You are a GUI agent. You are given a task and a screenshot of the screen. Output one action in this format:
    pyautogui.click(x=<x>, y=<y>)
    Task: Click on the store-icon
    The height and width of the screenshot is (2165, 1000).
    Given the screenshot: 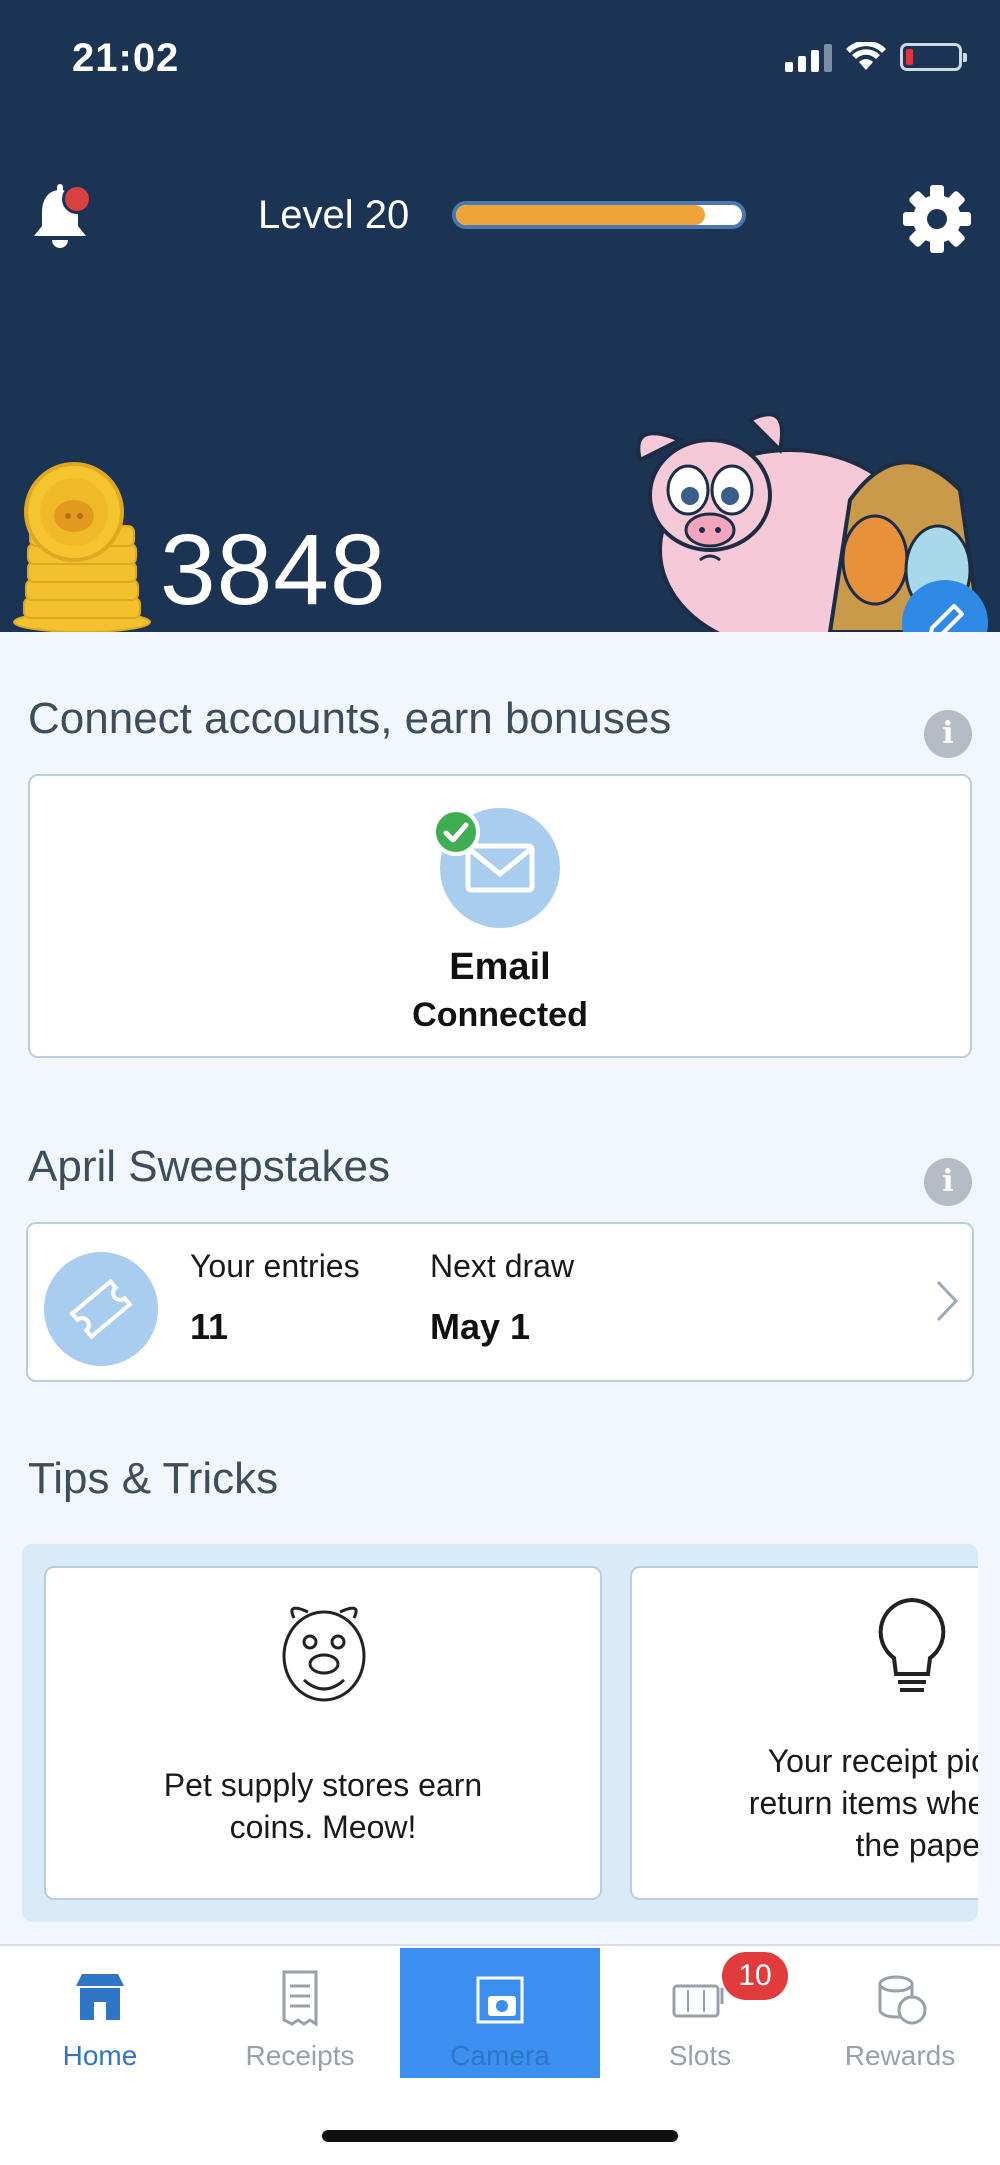 What is the action you would take?
    pyautogui.click(x=100, y=1997)
    